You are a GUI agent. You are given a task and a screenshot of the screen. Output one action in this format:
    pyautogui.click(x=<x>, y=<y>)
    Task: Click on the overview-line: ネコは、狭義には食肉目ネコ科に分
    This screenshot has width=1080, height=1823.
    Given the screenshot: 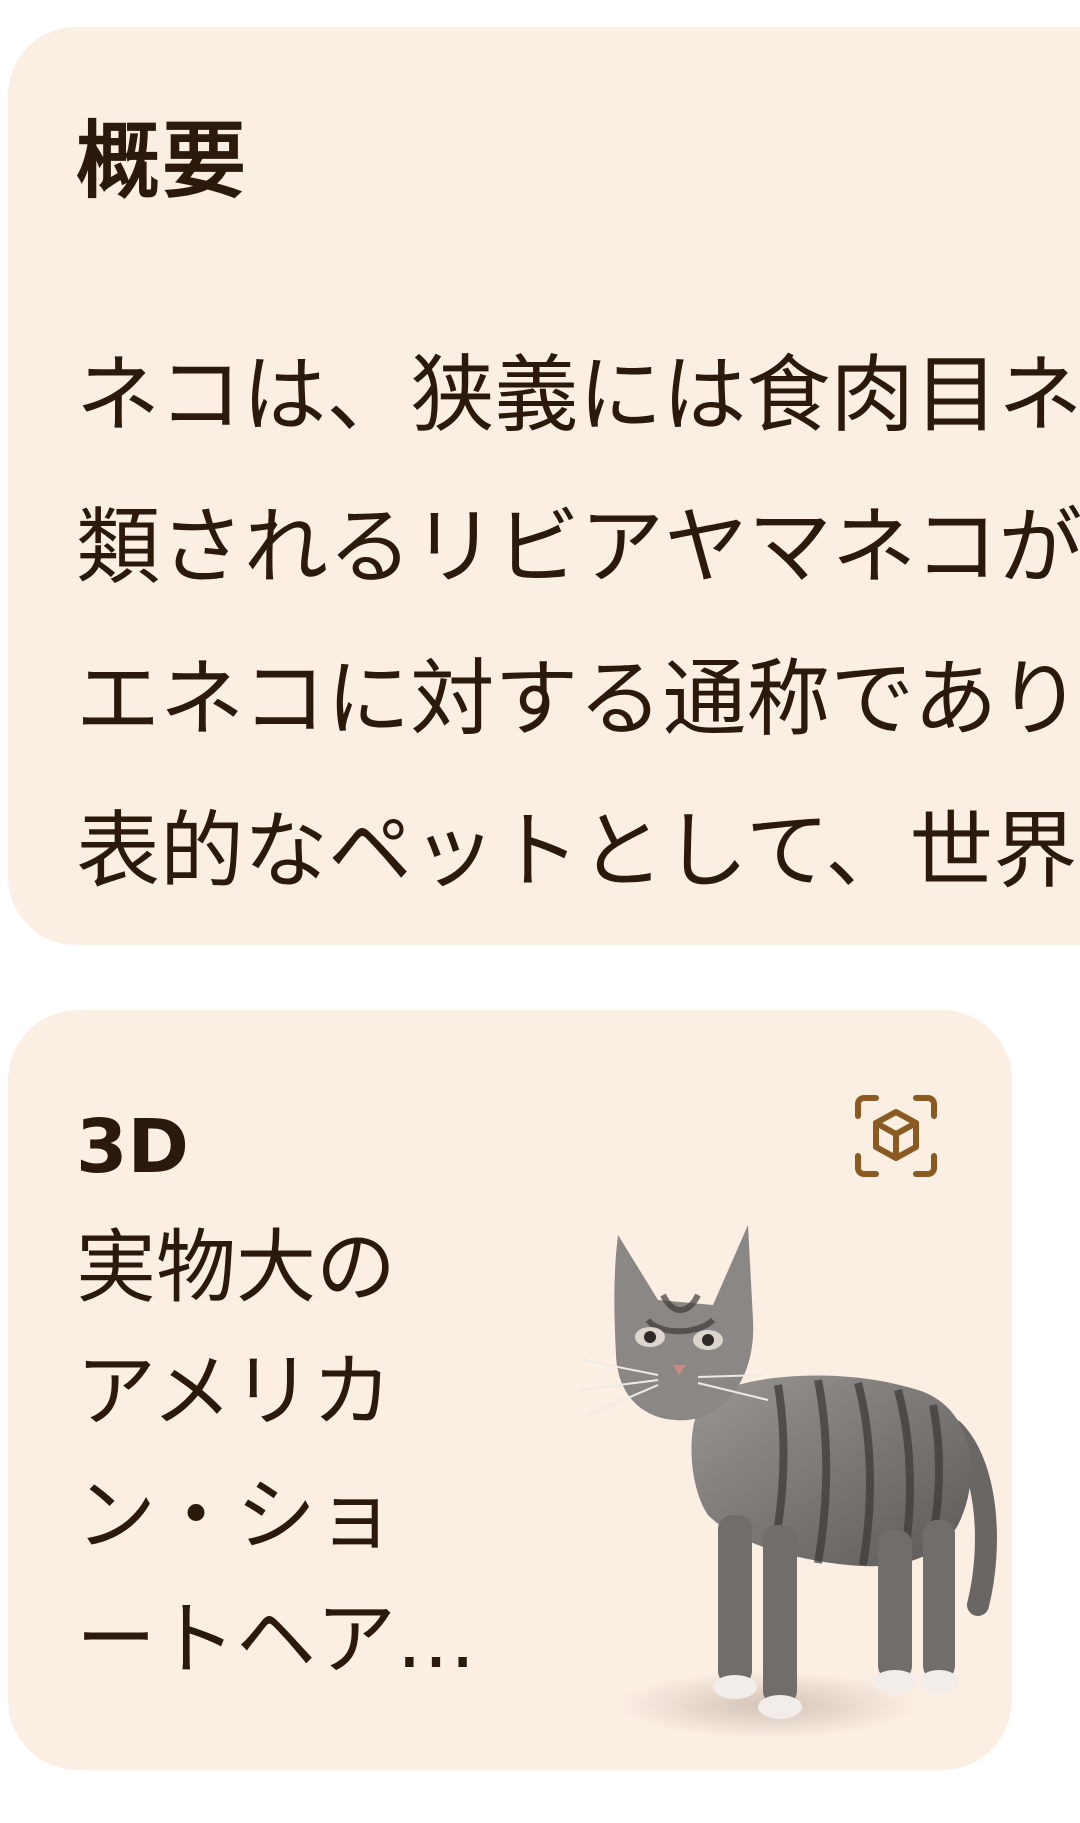 What is the action you would take?
    pyautogui.click(x=578, y=395)
    